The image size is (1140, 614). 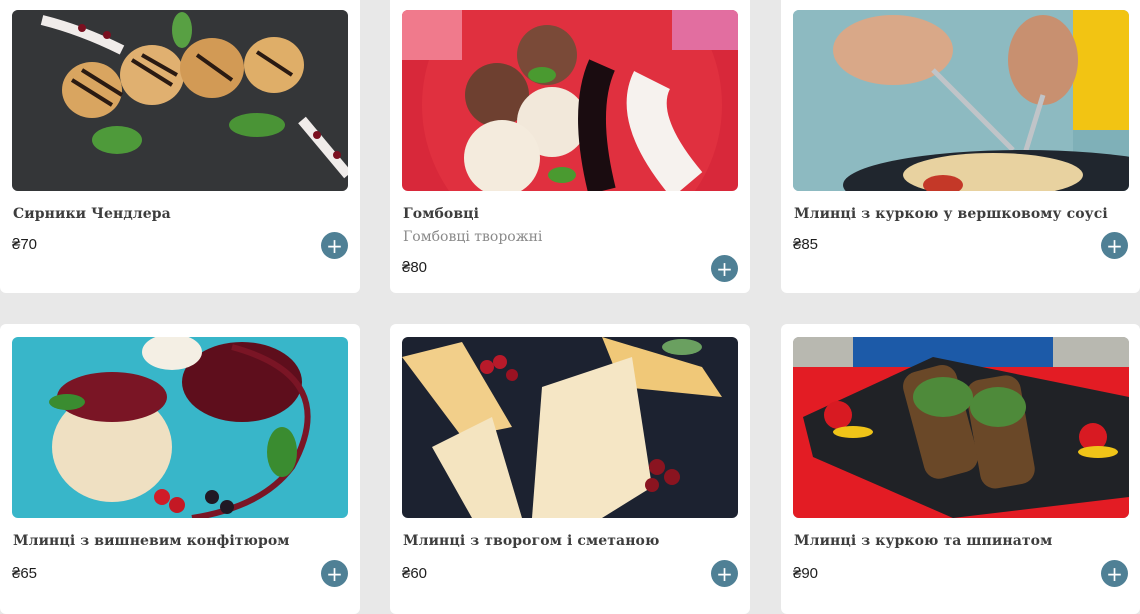 I want to click on pancakes-cherry-image, so click(x=180, y=427).